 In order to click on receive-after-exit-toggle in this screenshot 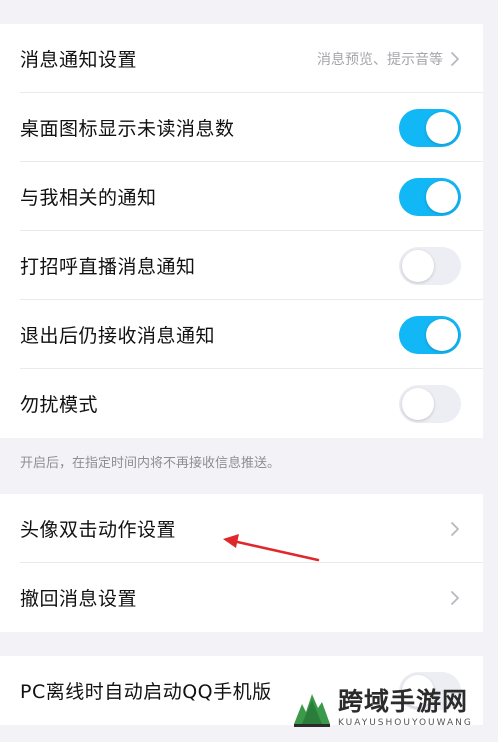, I will do `click(430, 334)`.